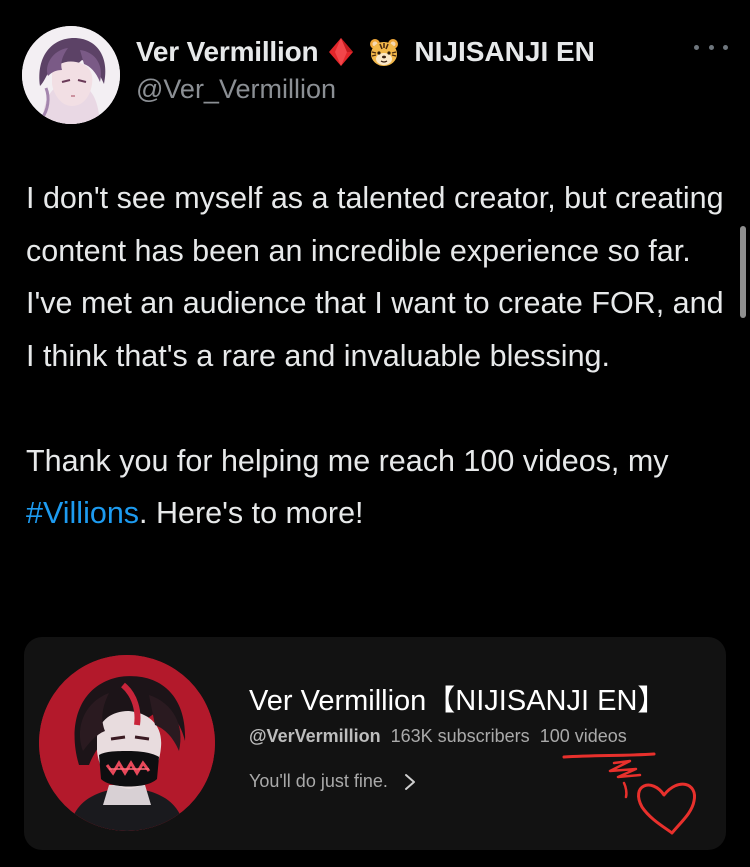 The height and width of the screenshot is (867, 750). Describe the element at coordinates (625, 790) in the screenshot. I see `tick-stroke` at that location.